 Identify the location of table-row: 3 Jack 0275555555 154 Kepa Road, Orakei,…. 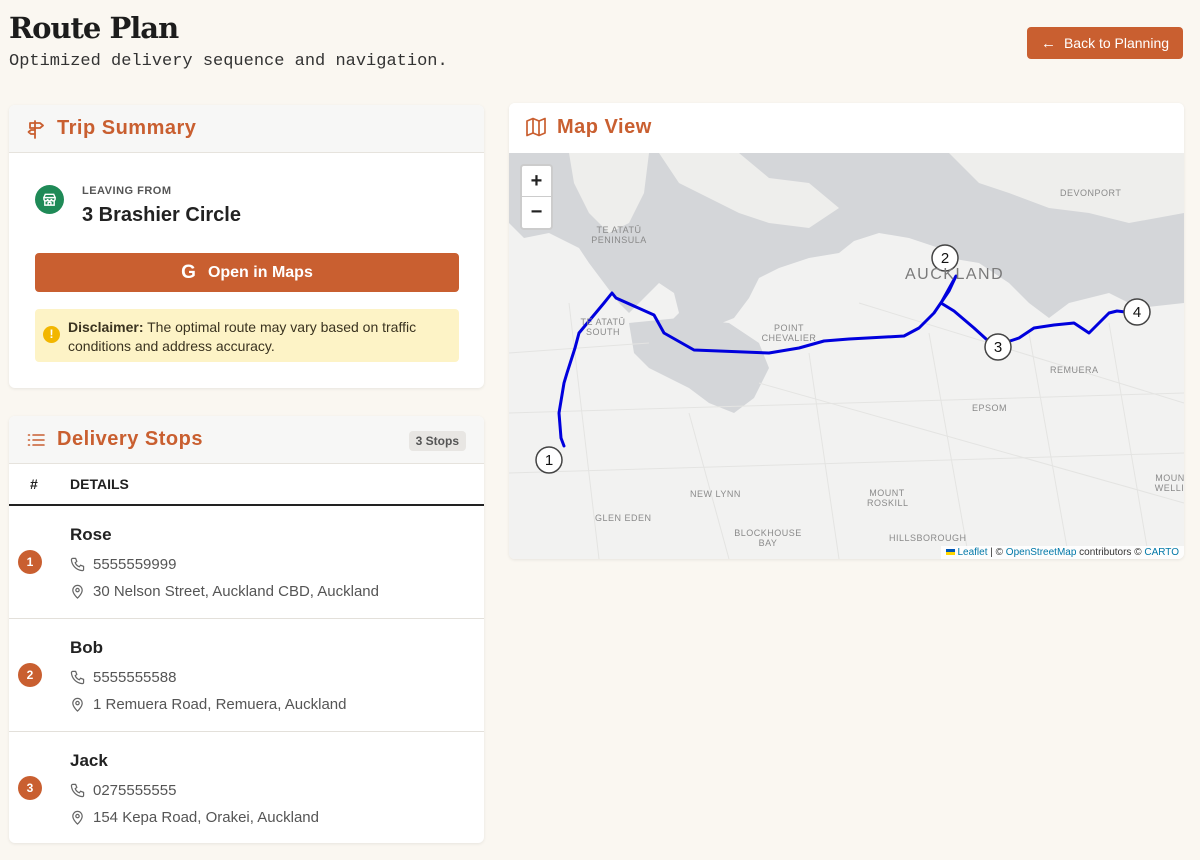
(246, 787).